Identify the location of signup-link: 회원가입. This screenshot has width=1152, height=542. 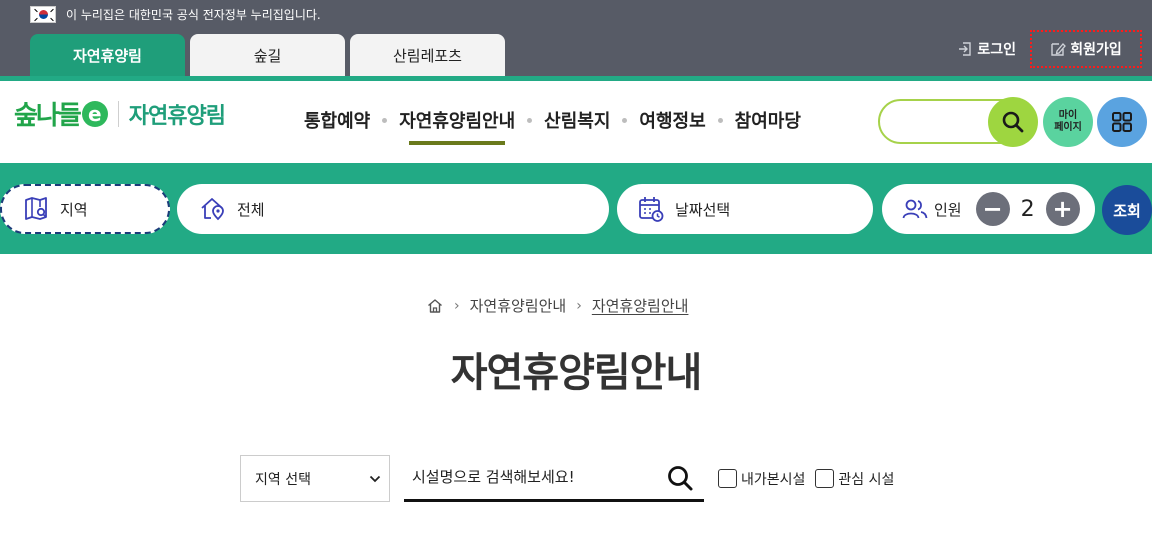
(1086, 49).